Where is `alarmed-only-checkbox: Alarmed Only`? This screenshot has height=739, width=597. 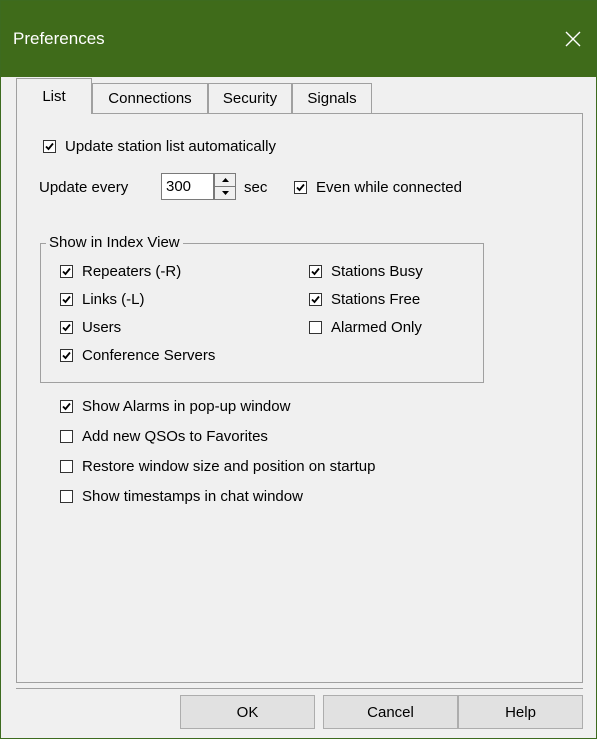 alarmed-only-checkbox: Alarmed Only is located at coordinates (365, 327).